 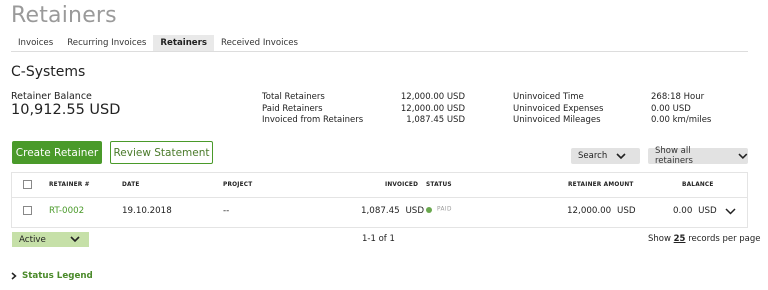 What do you see at coordinates (593, 156) in the screenshot?
I see `search-label: Search` at bounding box center [593, 156].